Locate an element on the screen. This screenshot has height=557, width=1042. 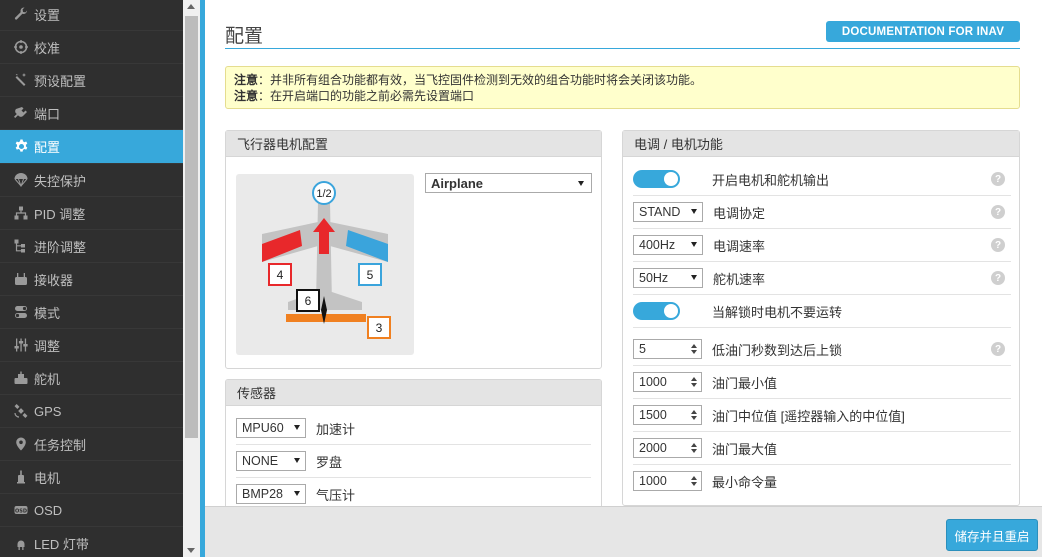
airframe-diagram: 1/2 4 5 6 3 is located at coordinates (325, 264).